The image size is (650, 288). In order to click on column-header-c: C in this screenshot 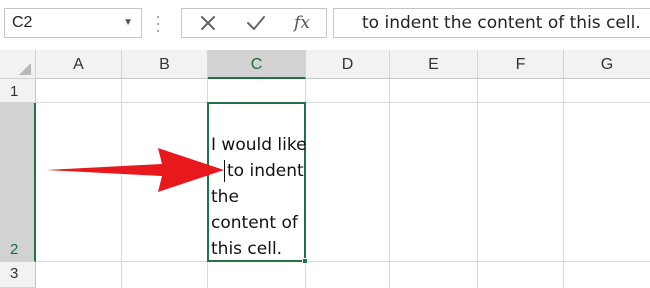, I will do `click(257, 64)`.